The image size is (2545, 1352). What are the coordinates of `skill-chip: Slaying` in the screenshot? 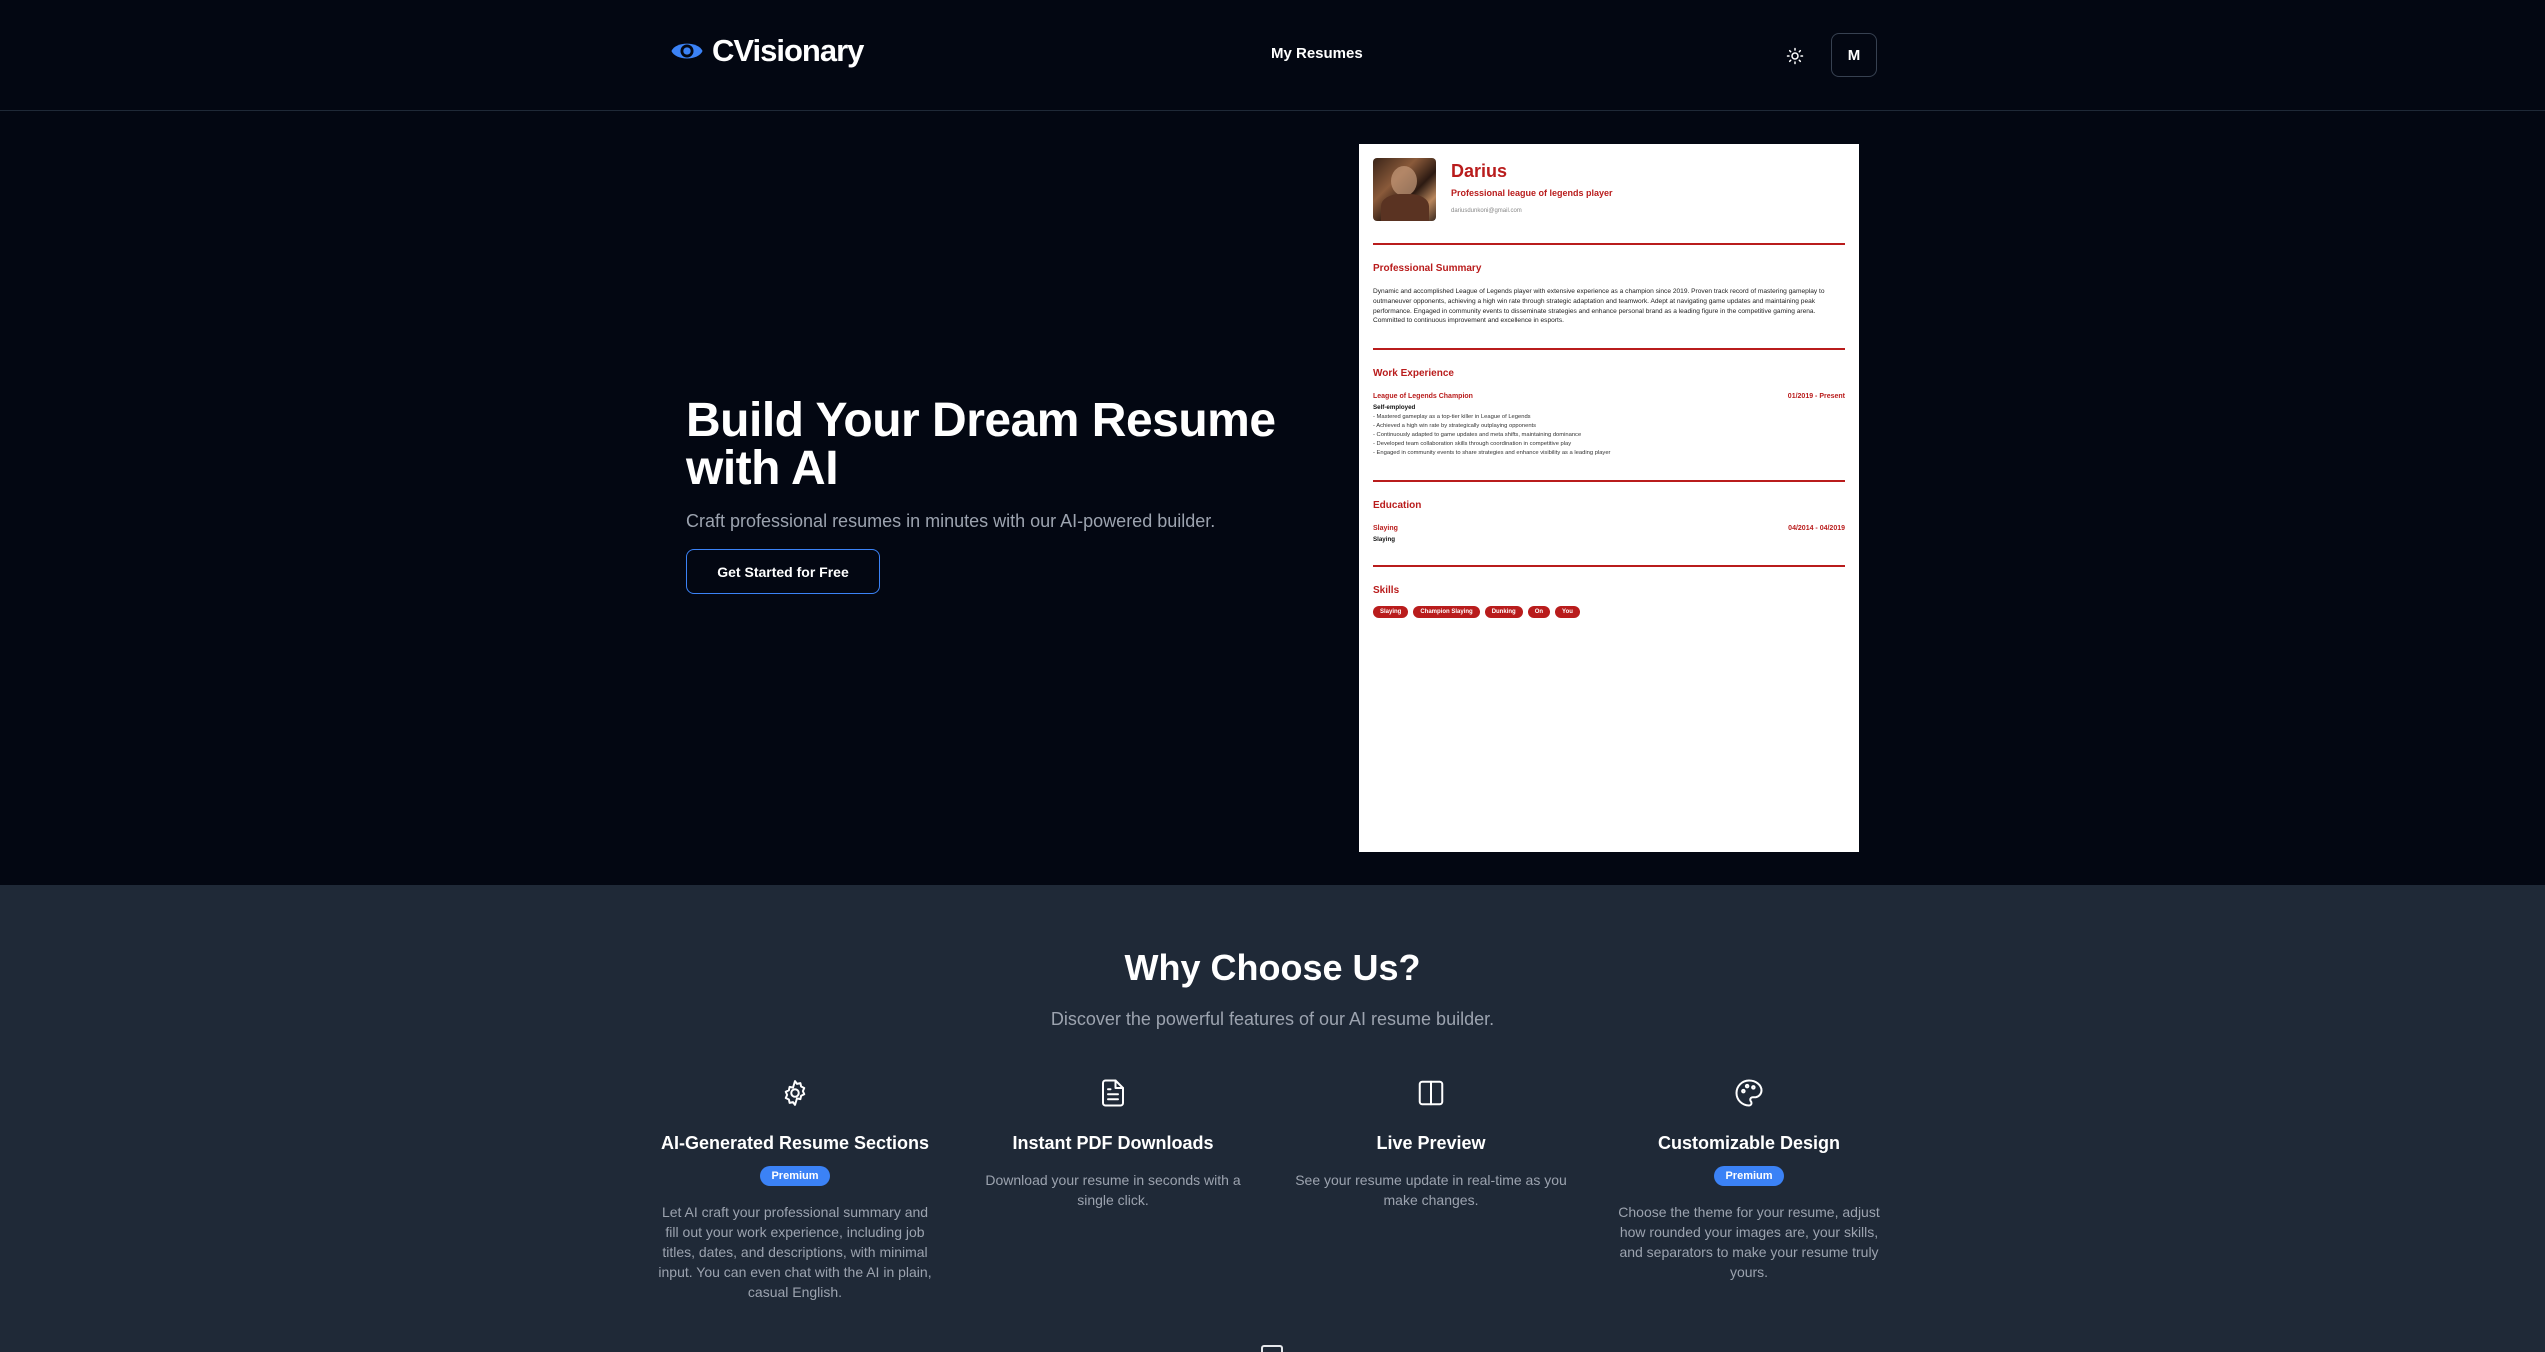 It's located at (1391, 612).